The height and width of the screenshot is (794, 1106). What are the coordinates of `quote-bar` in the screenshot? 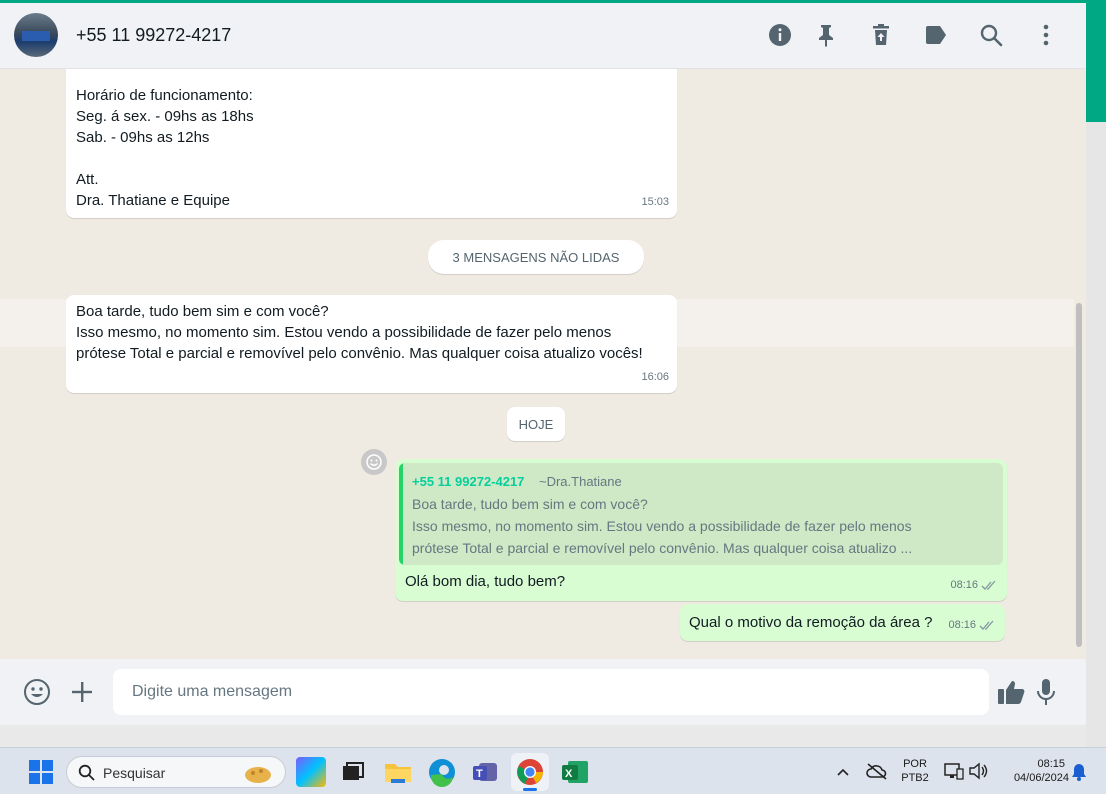 It's located at (401, 514).